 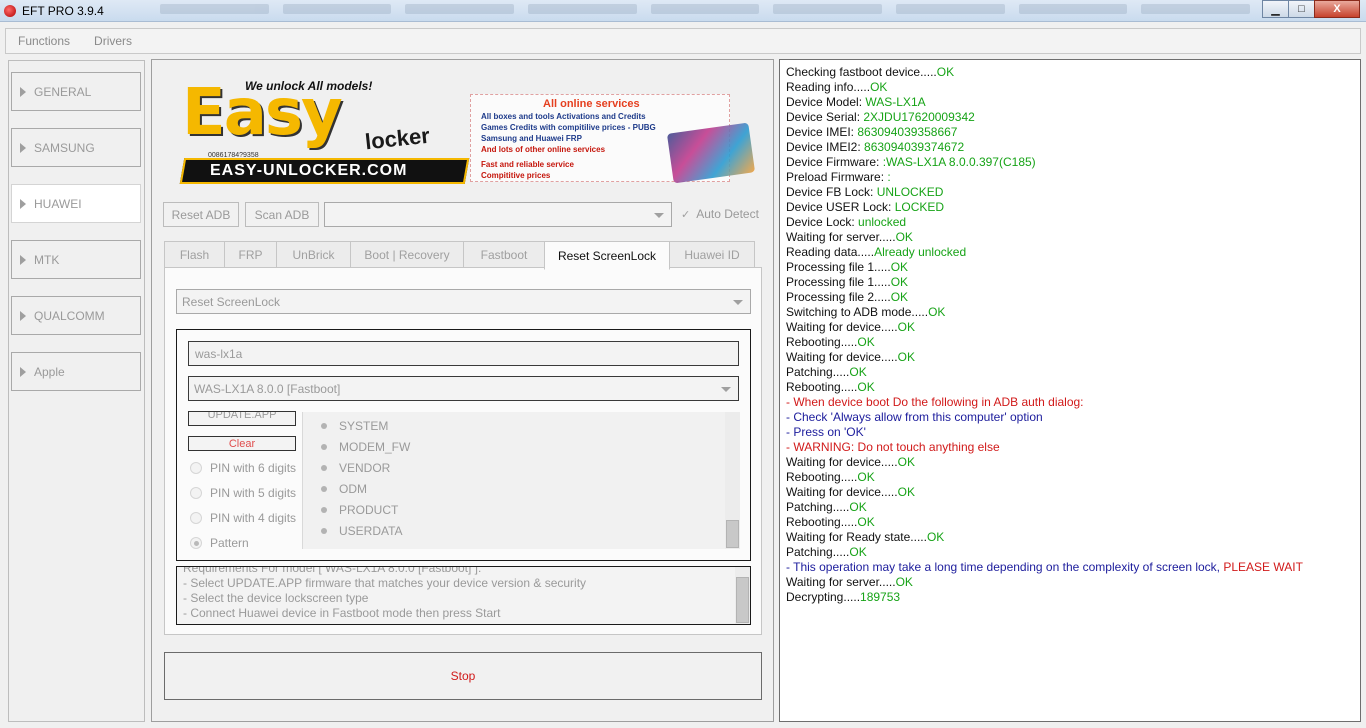 I want to click on nav-label: QUALCOMM, so click(x=69, y=315).